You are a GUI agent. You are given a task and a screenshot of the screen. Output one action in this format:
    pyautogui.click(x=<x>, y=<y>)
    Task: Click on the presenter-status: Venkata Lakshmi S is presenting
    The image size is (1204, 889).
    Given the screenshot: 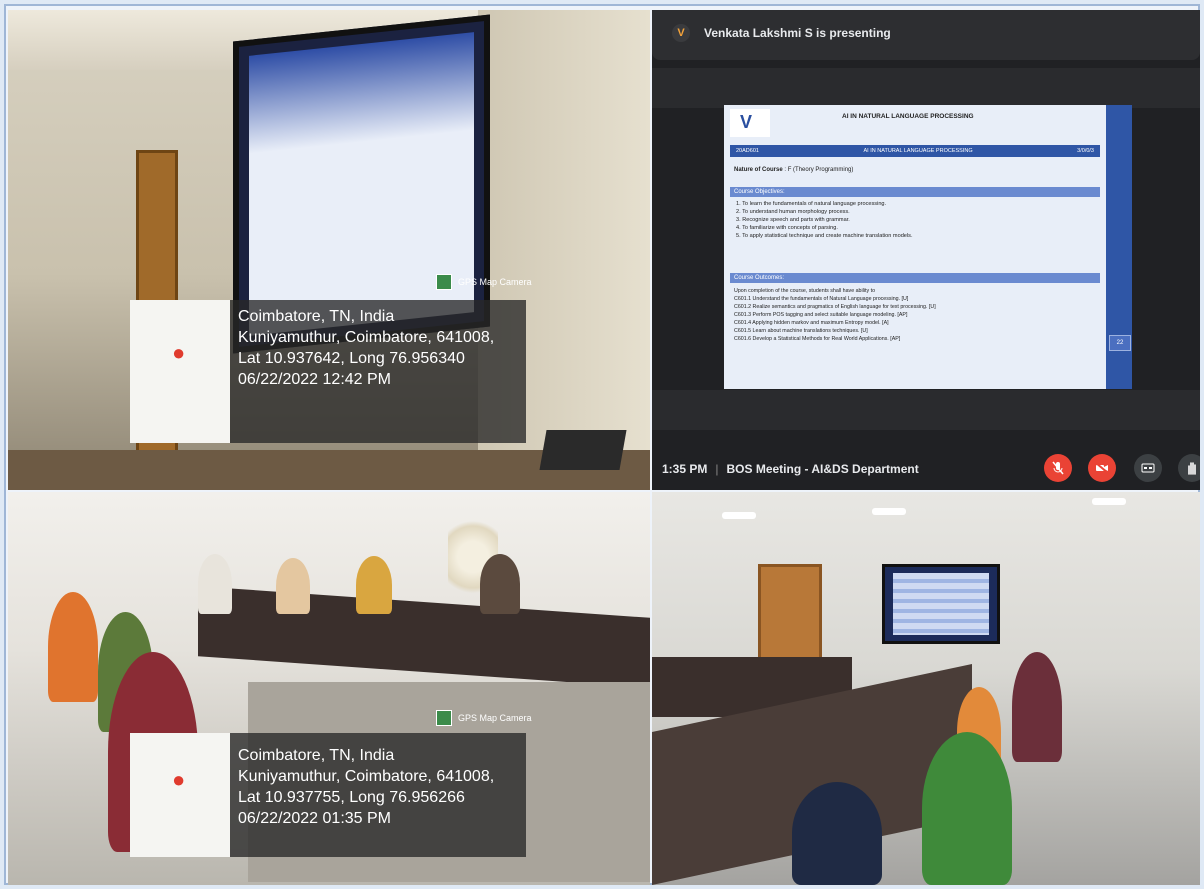 What is the action you would take?
    pyautogui.click(x=797, y=33)
    